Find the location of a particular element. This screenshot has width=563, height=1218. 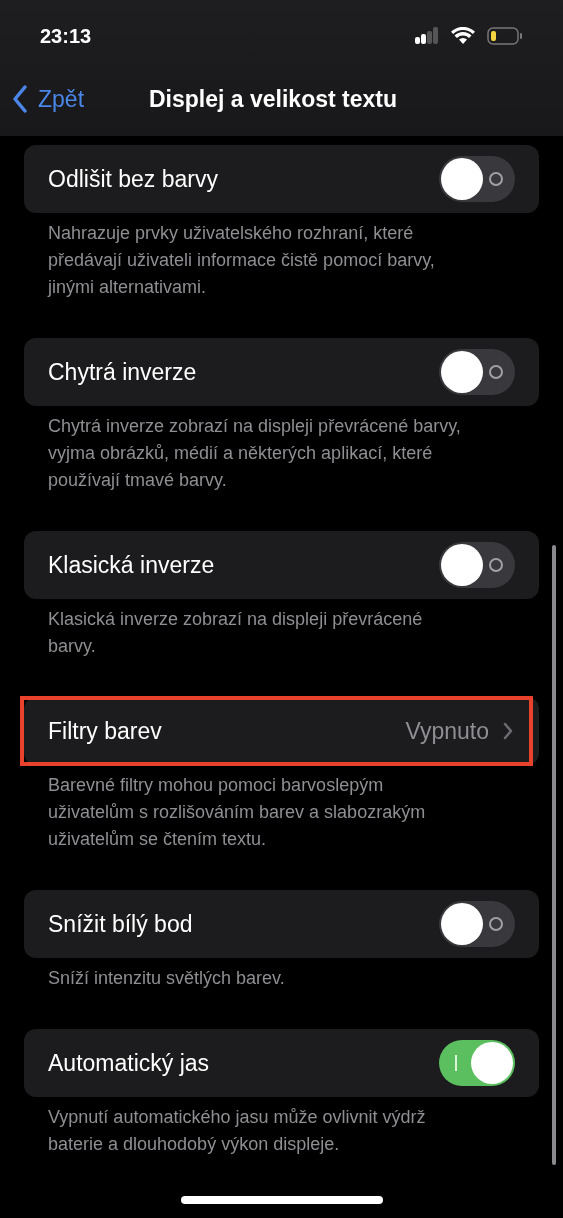

row-label: Chytrá inverze is located at coordinates (122, 372).